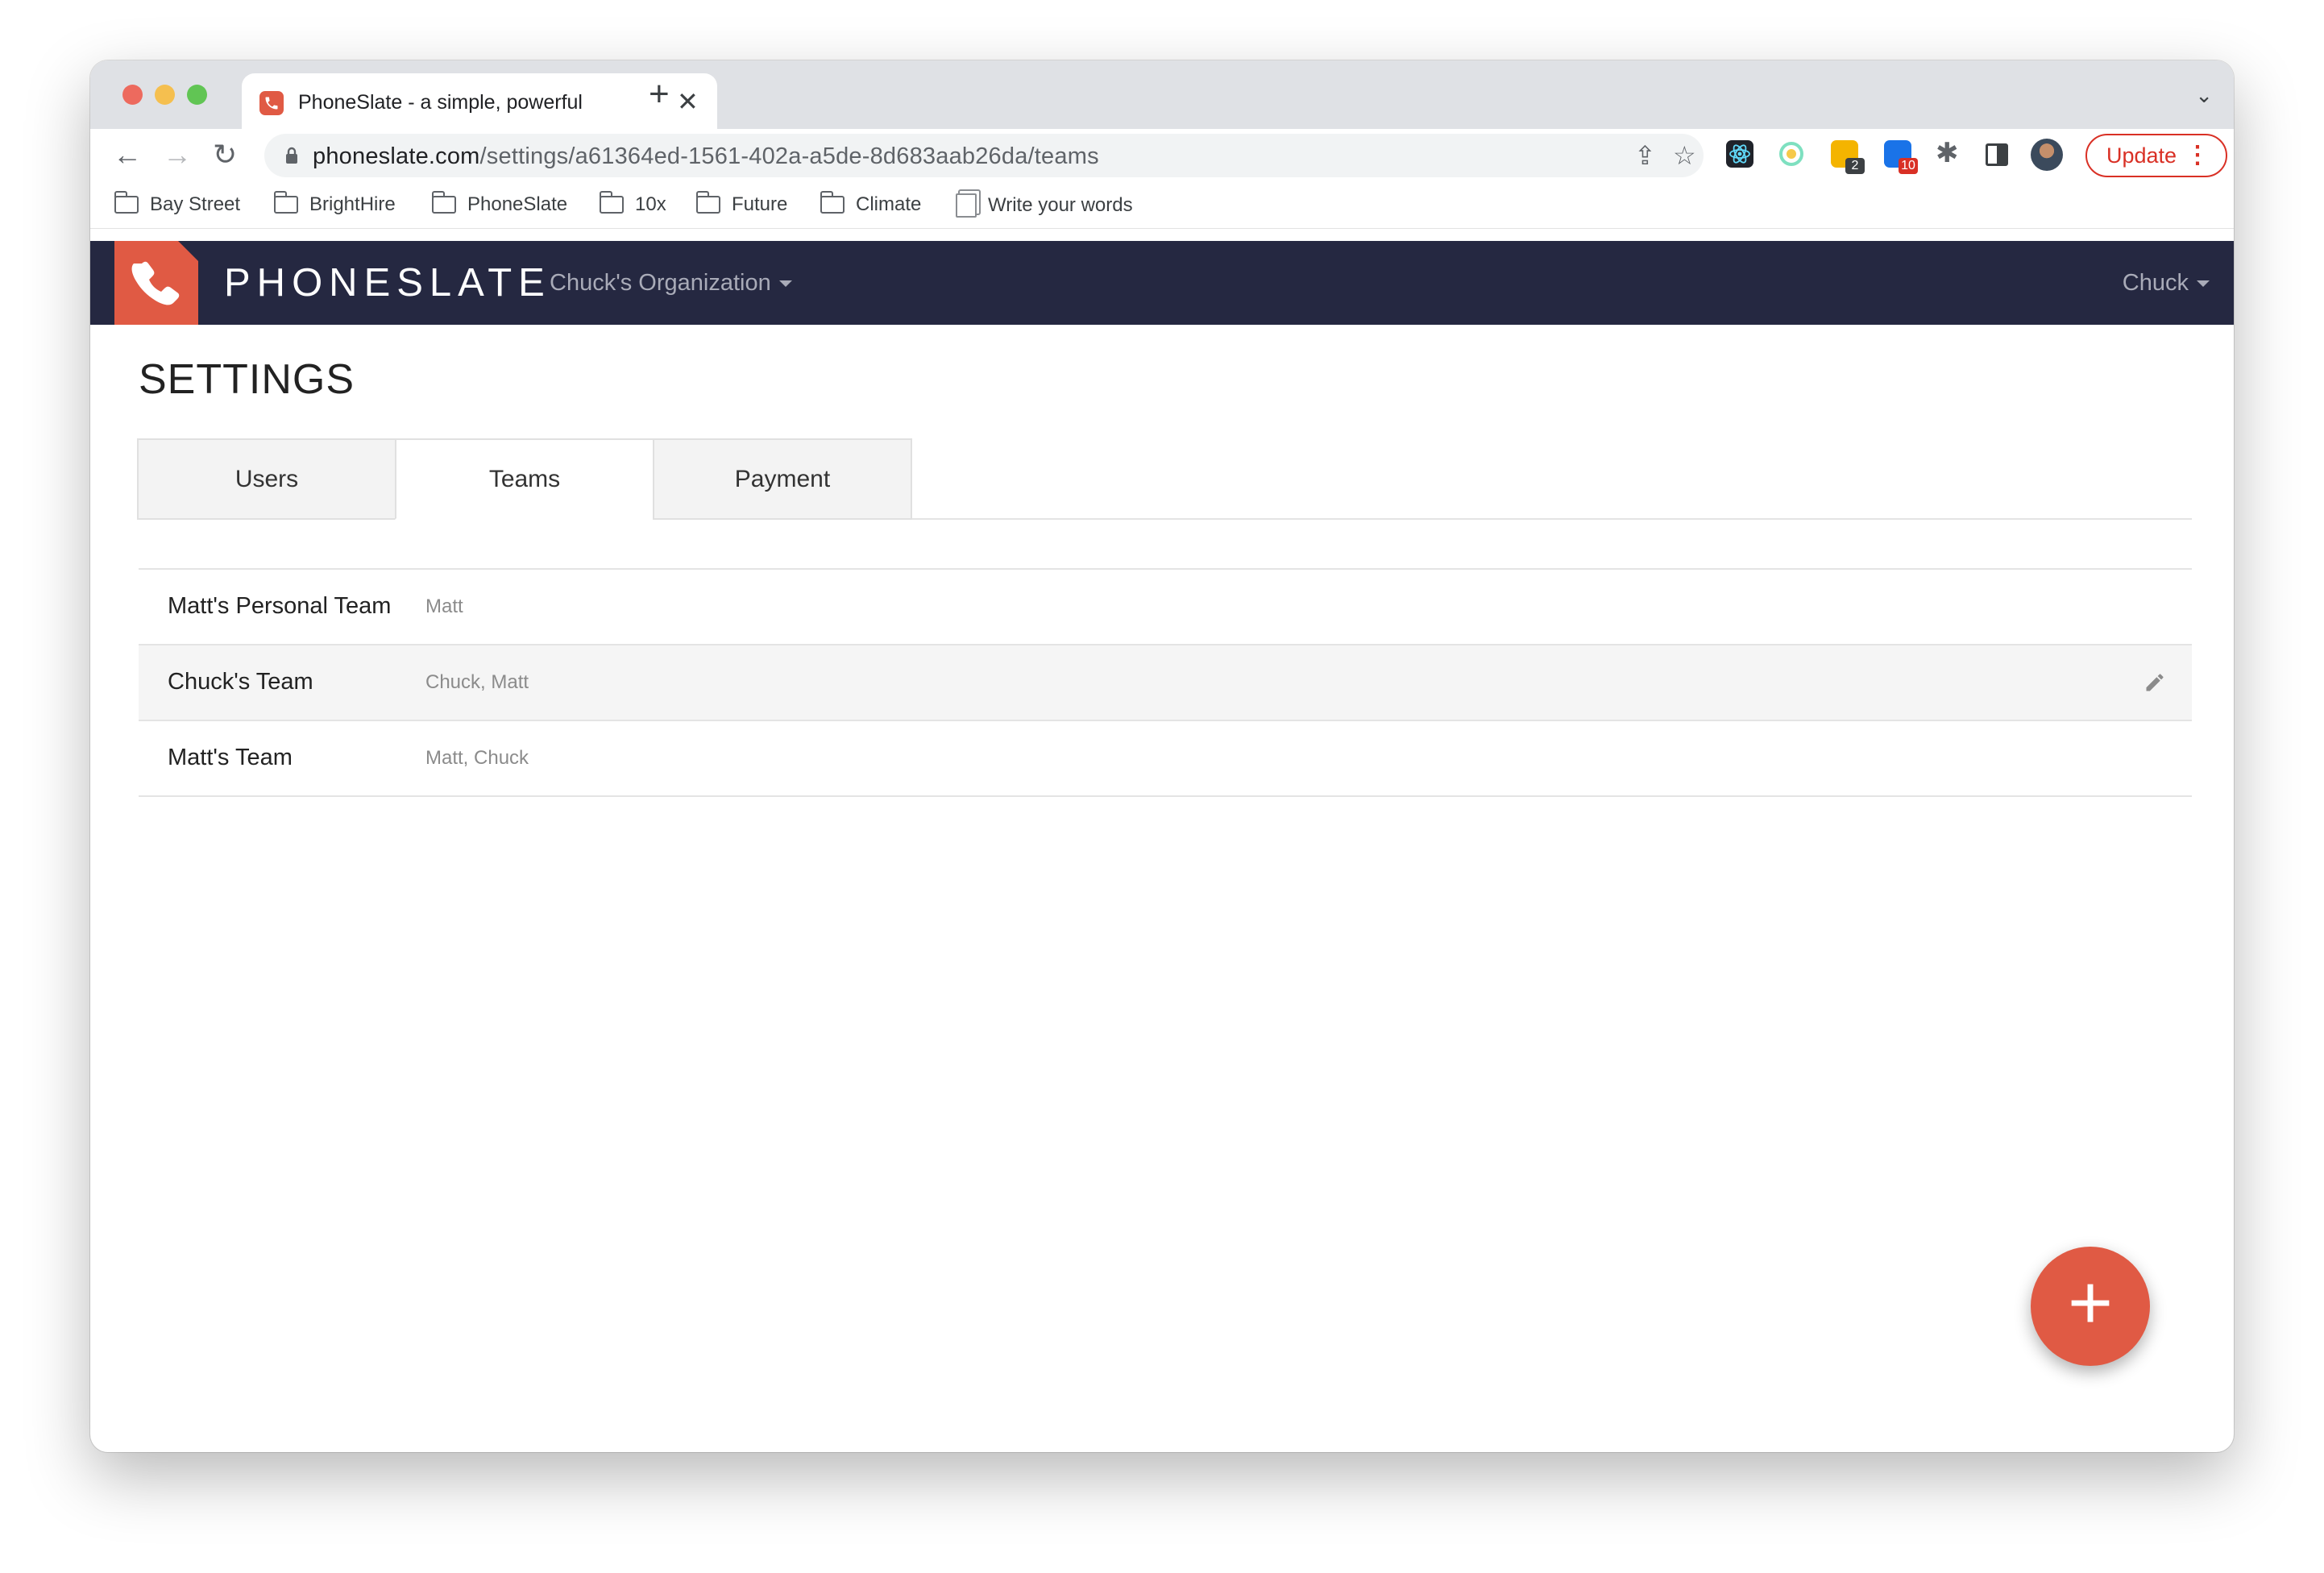 Image resolution: width=2324 pixels, height=1573 pixels. What do you see at coordinates (518, 204) in the screenshot?
I see `bookmark-label: PhoneSlate` at bounding box center [518, 204].